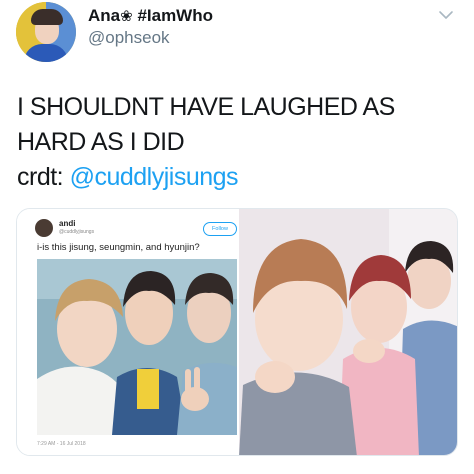 This screenshot has width=474, height=474. What do you see at coordinates (126, 16) in the screenshot?
I see `flower-emoji: ❀` at bounding box center [126, 16].